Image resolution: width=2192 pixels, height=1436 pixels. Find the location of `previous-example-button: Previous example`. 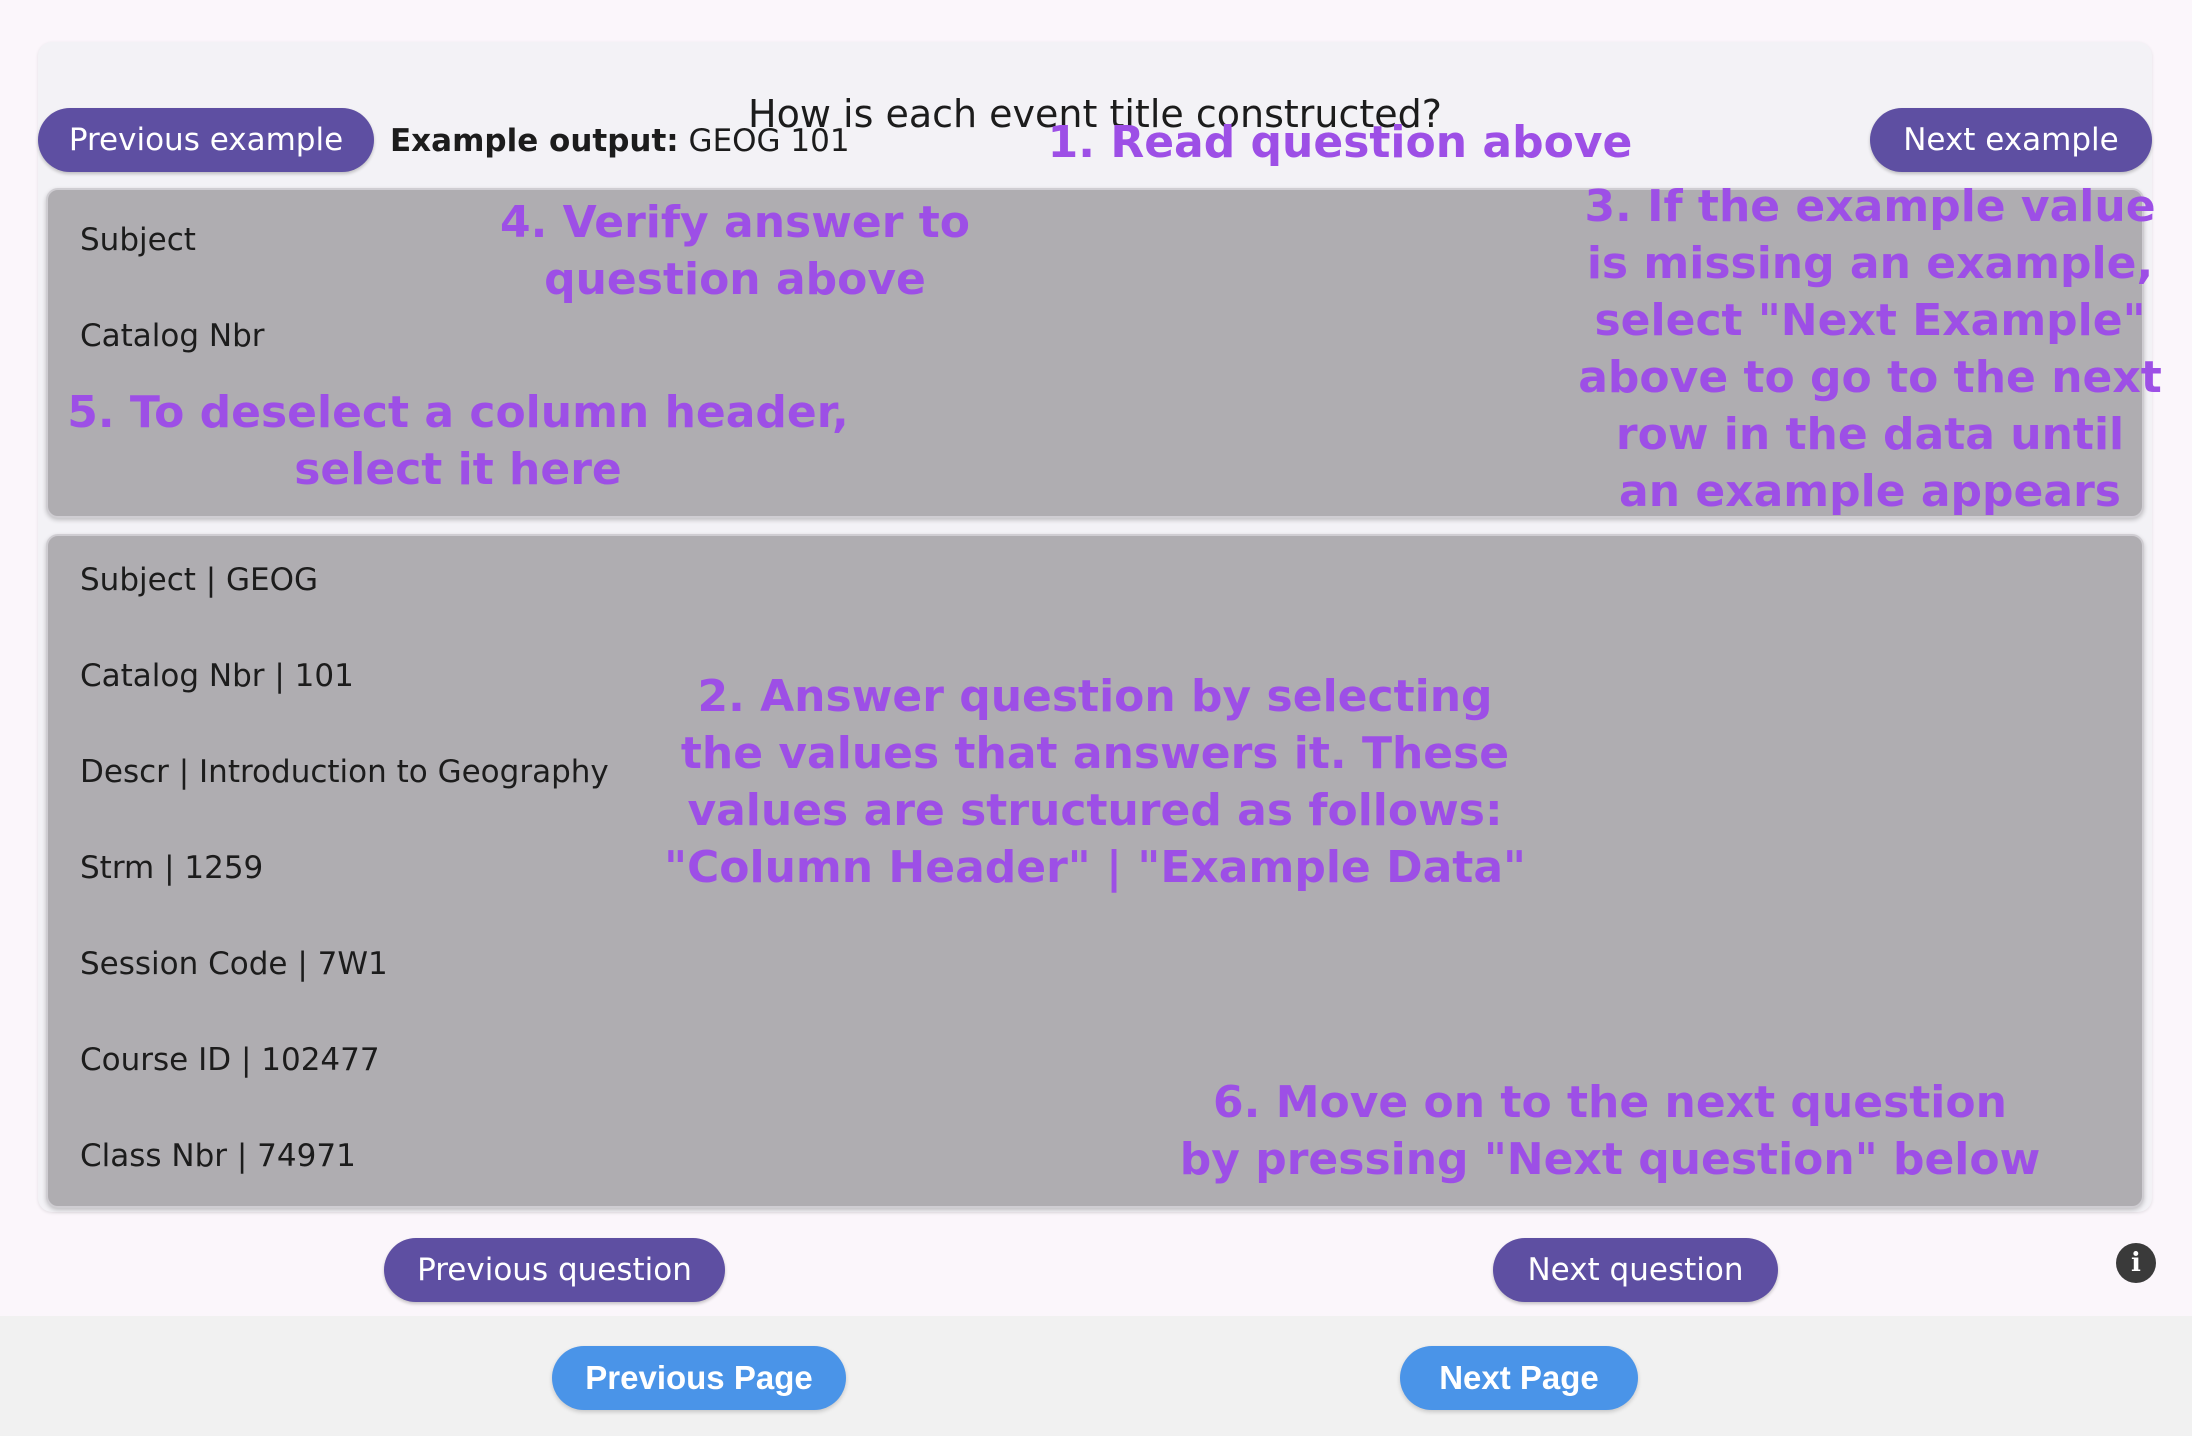

previous-example-button: Previous example is located at coordinates (206, 140).